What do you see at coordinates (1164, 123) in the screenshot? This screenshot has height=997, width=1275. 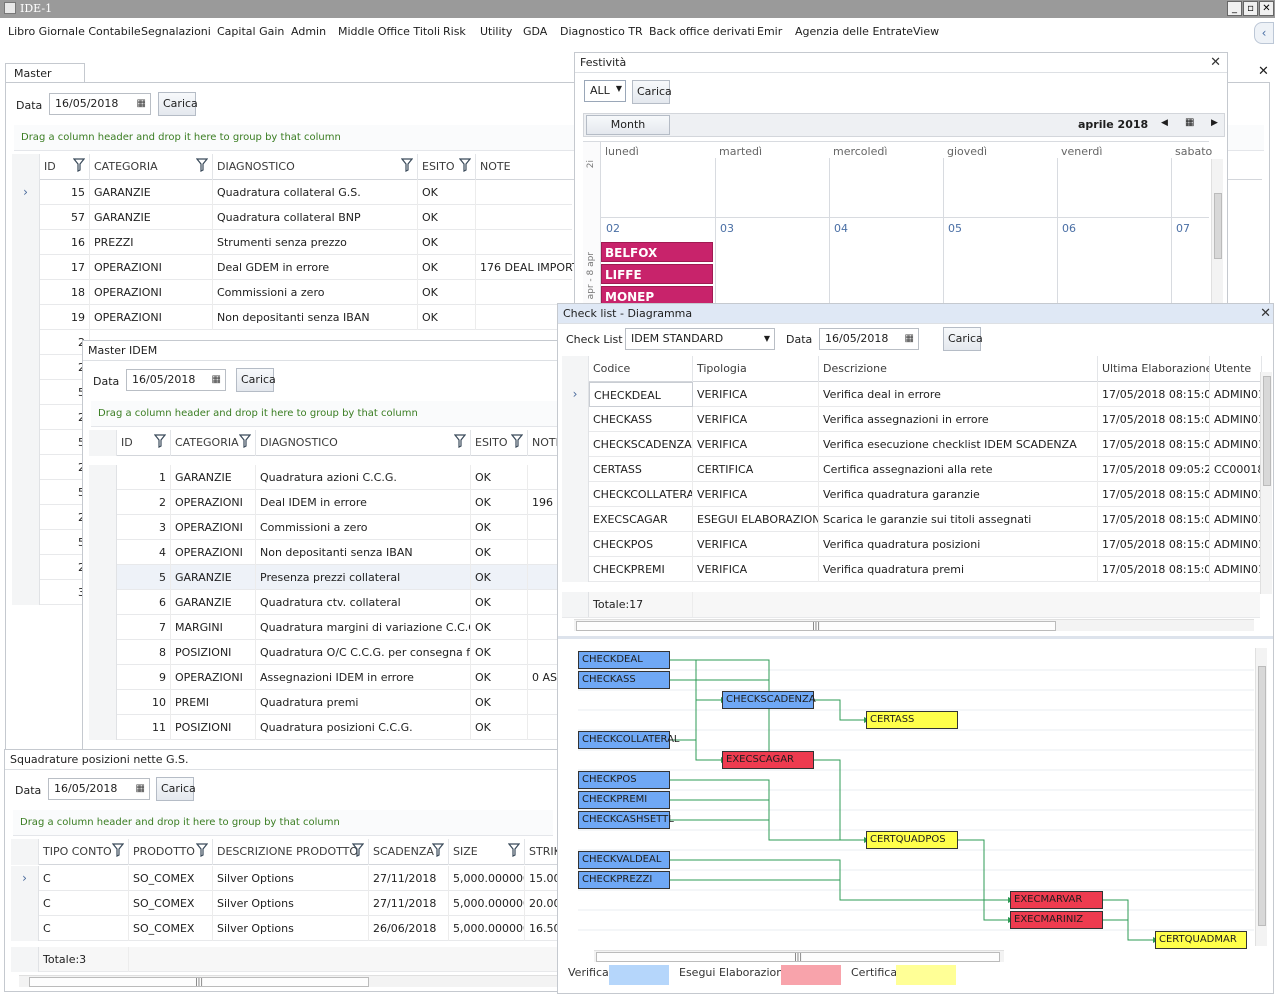 I see `prev-month-icon: ◀` at bounding box center [1164, 123].